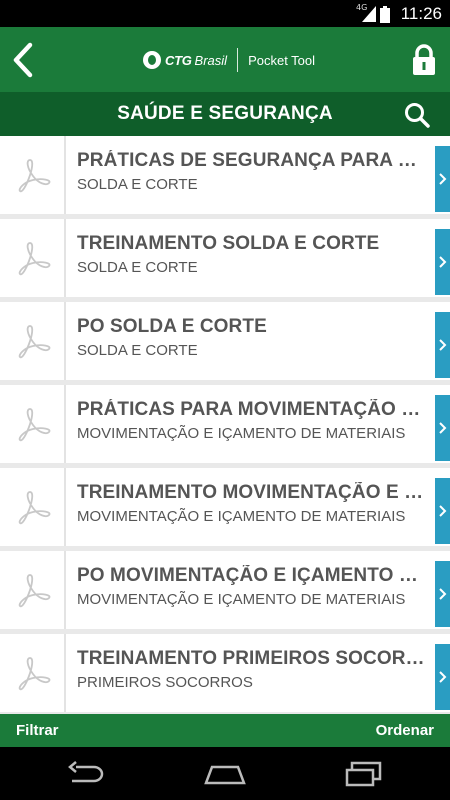 Image resolution: width=450 pixels, height=800 pixels. I want to click on item-subtitle: PRIMEIROS SOCORROS, so click(165, 682).